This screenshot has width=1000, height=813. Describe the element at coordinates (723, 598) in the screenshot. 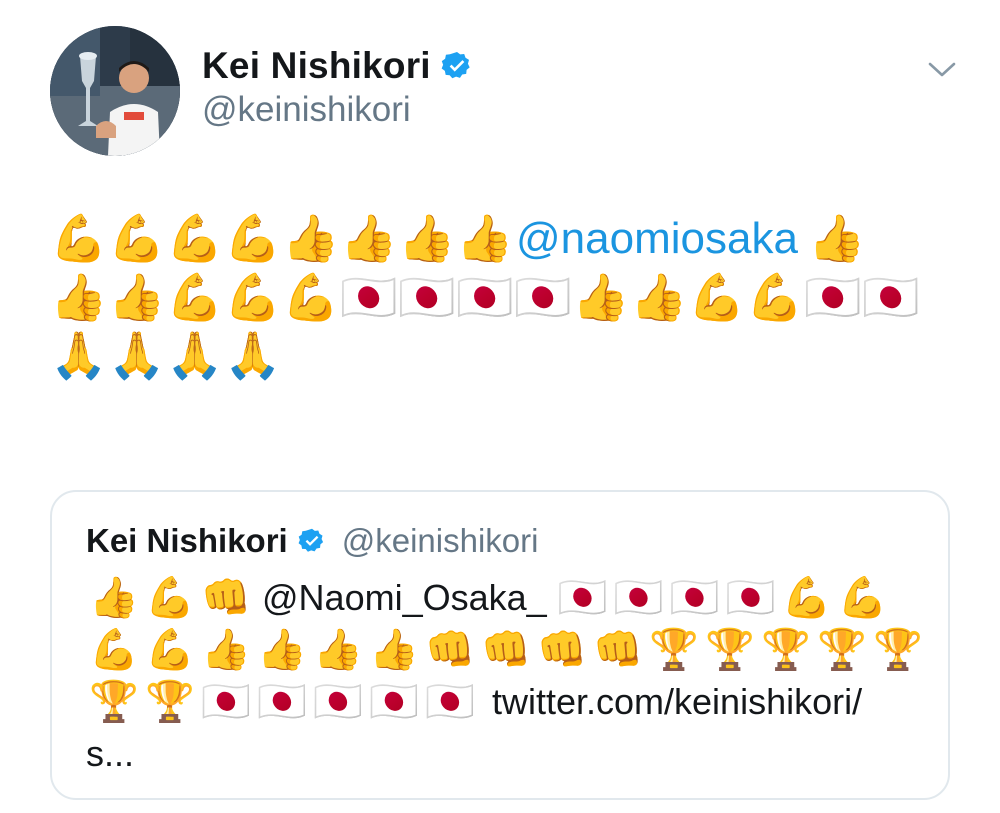

I see `emoji-group: 🇯🇵 🇯🇵 🇯🇵 🇯🇵 💪 💪` at that location.